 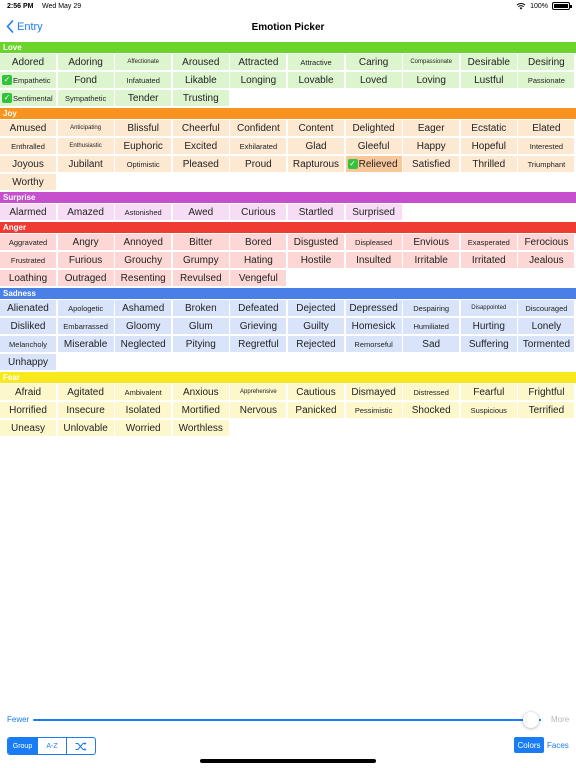 What do you see at coordinates (200, 410) in the screenshot?
I see `emotion-cell-mortified: Mortified` at bounding box center [200, 410].